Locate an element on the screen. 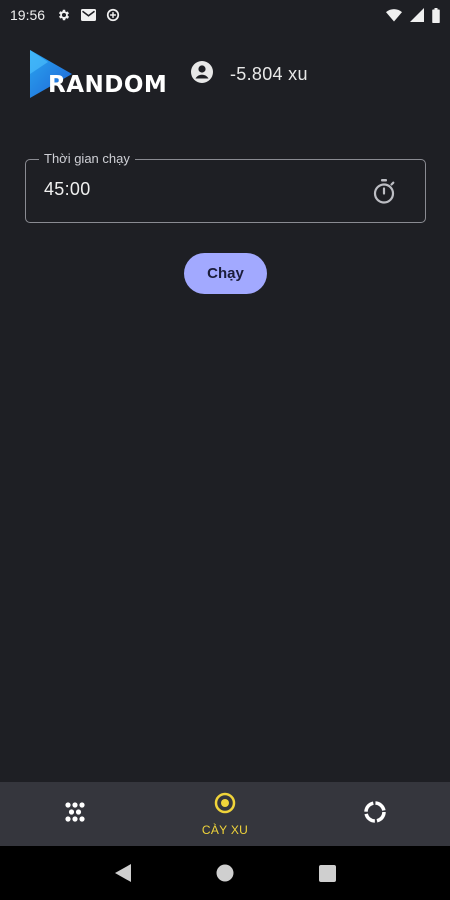 The height and width of the screenshot is (900, 450). recents-icon is located at coordinates (327, 873).